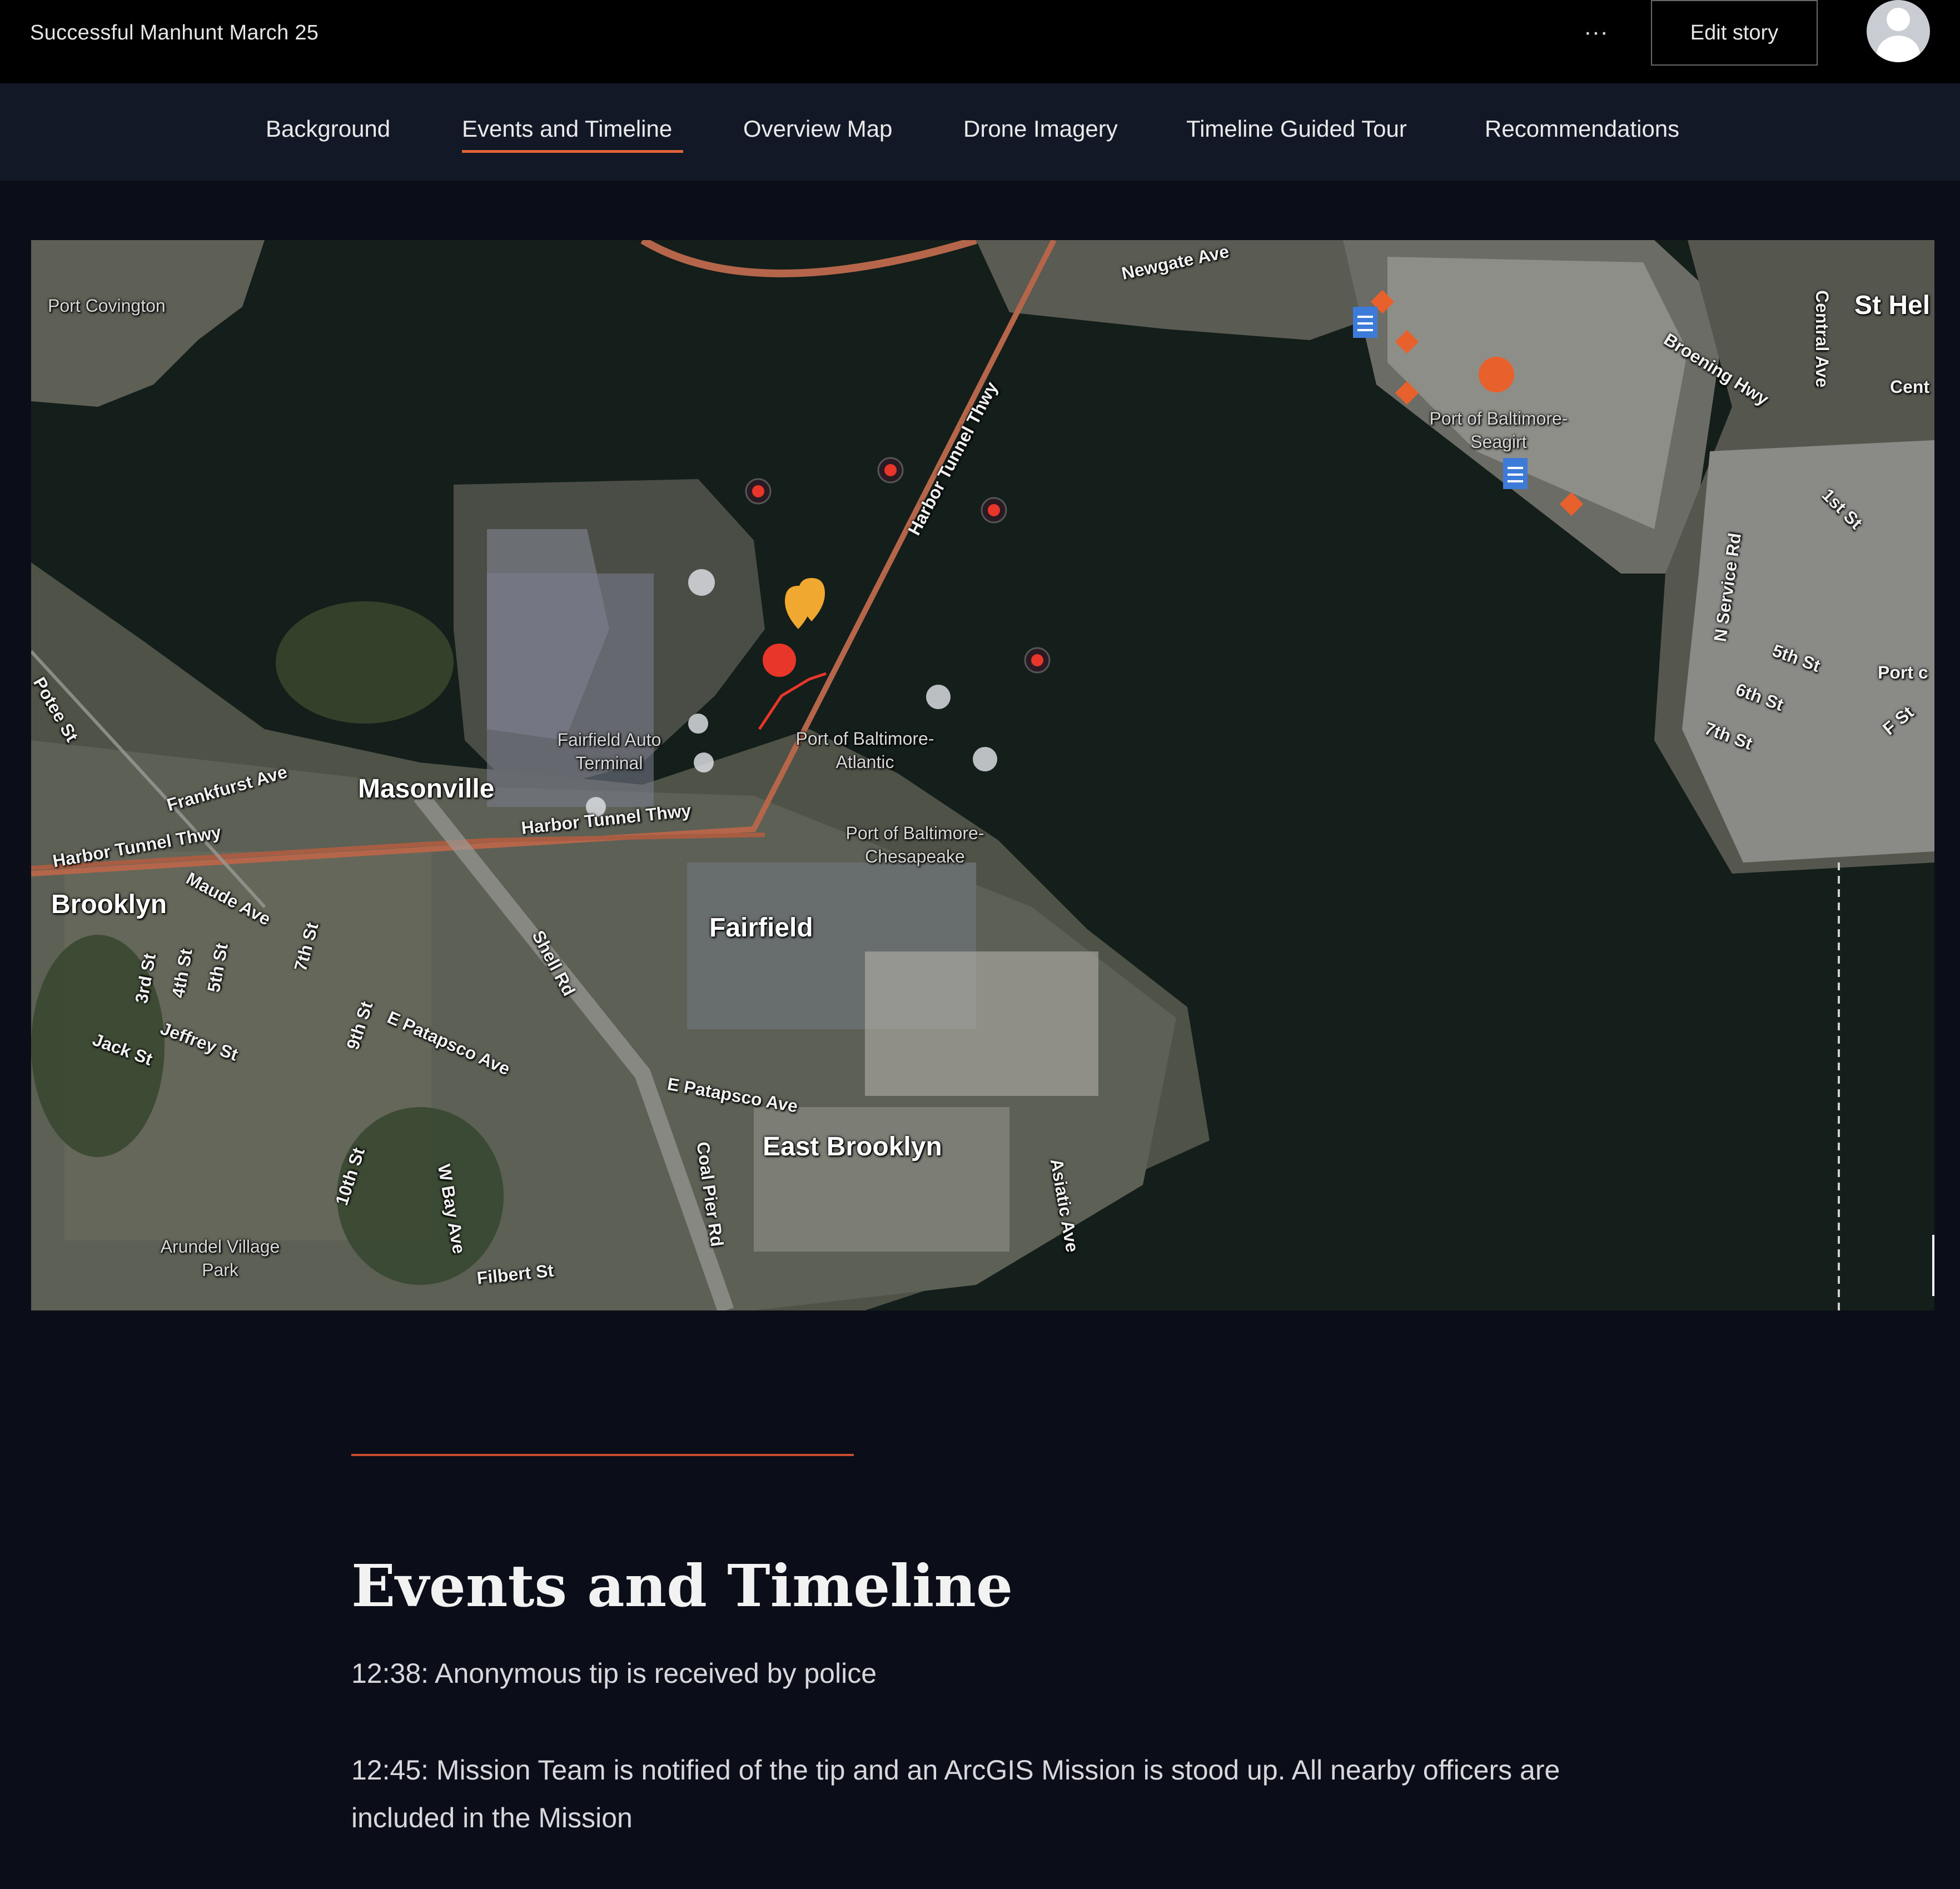  Describe the element at coordinates (1822, 339) in the screenshot. I see `map-label-central-ave: Central Ave` at that location.